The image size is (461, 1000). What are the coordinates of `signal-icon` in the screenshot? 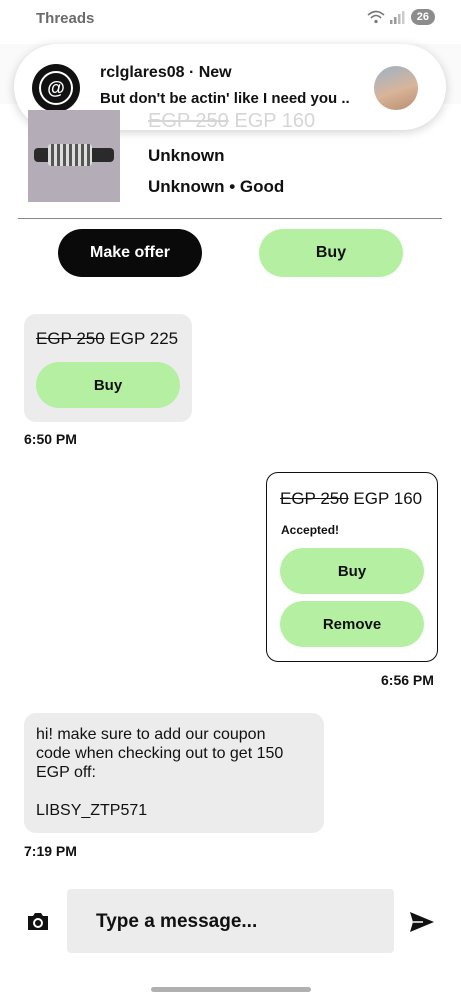 It's located at (397, 17).